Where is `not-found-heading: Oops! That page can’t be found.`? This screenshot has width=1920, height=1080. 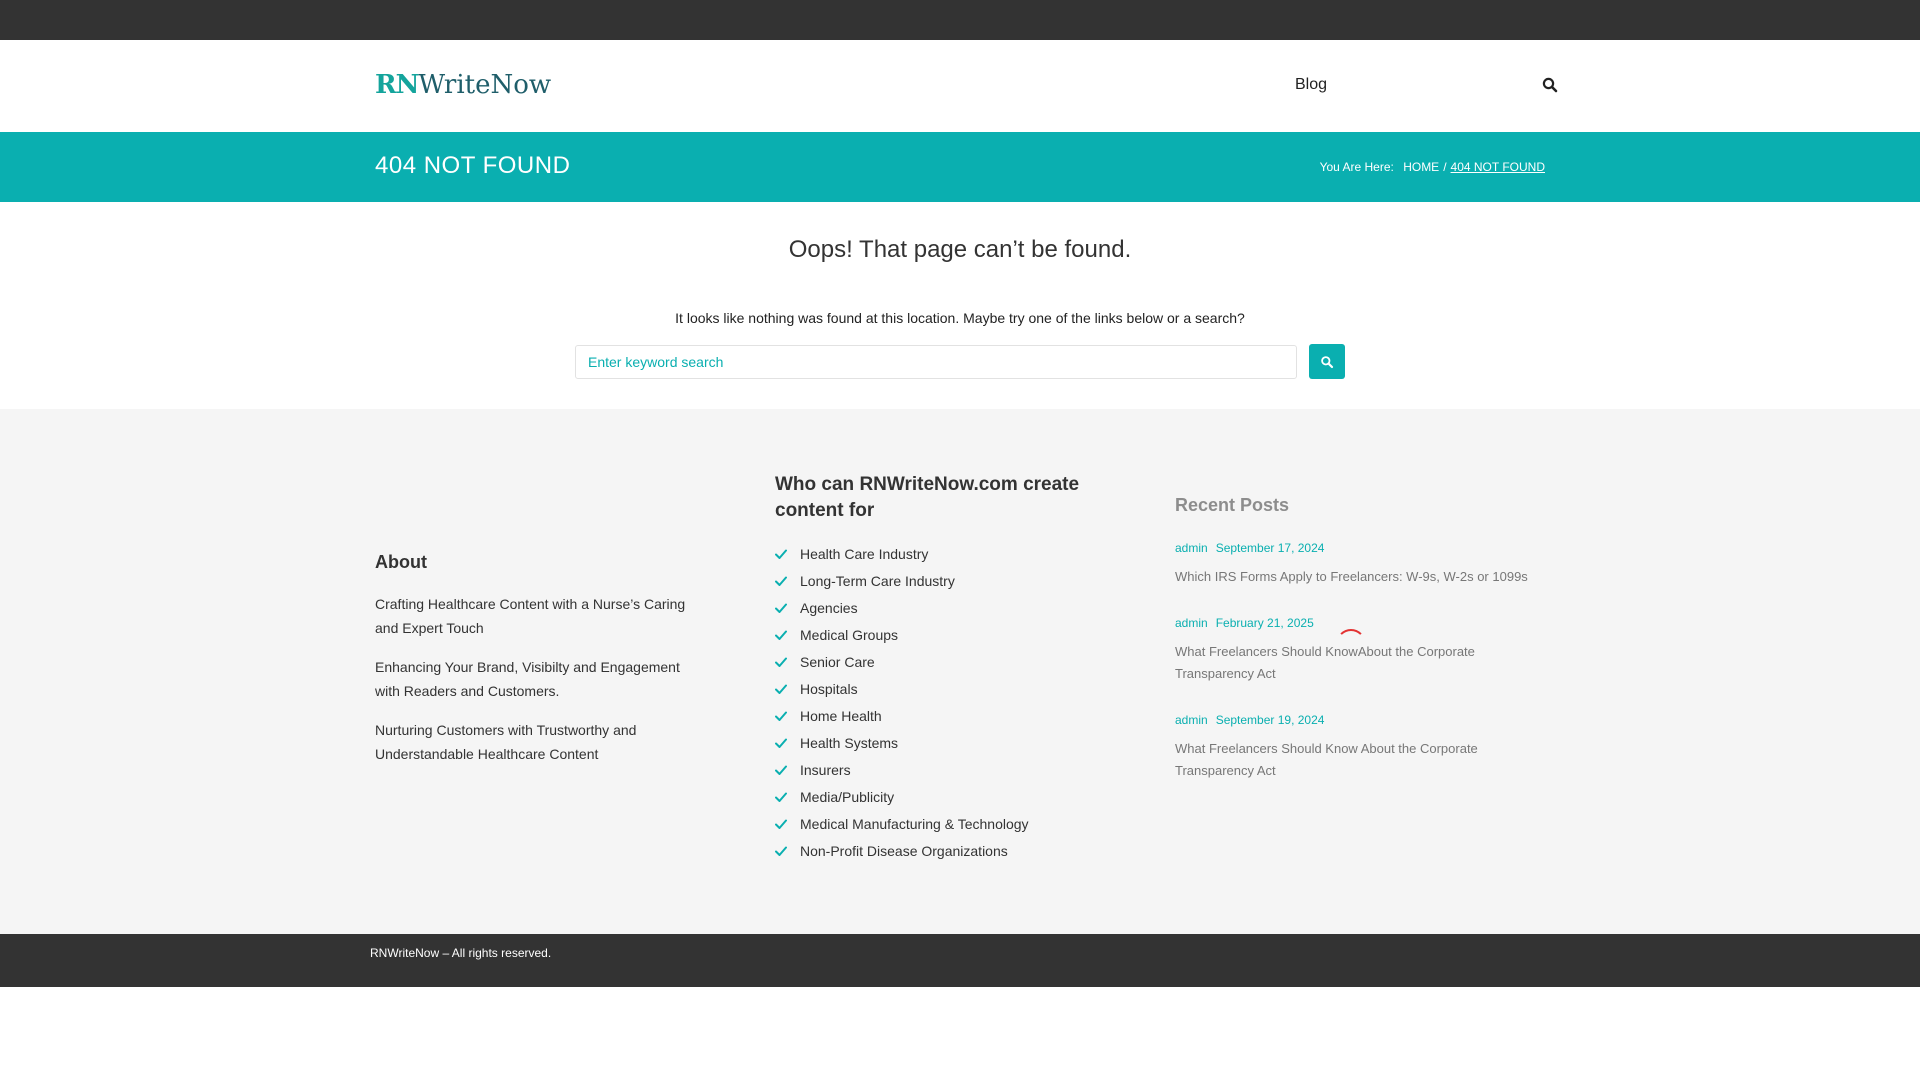 not-found-heading: Oops! That page can’t be found. is located at coordinates (960, 249).